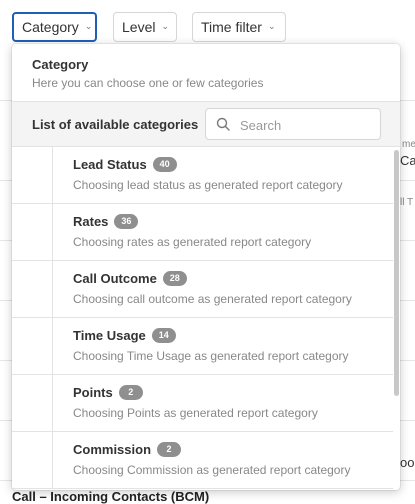 The image size is (415, 504). I want to click on category-filter-button: Category ⌄, so click(54, 27).